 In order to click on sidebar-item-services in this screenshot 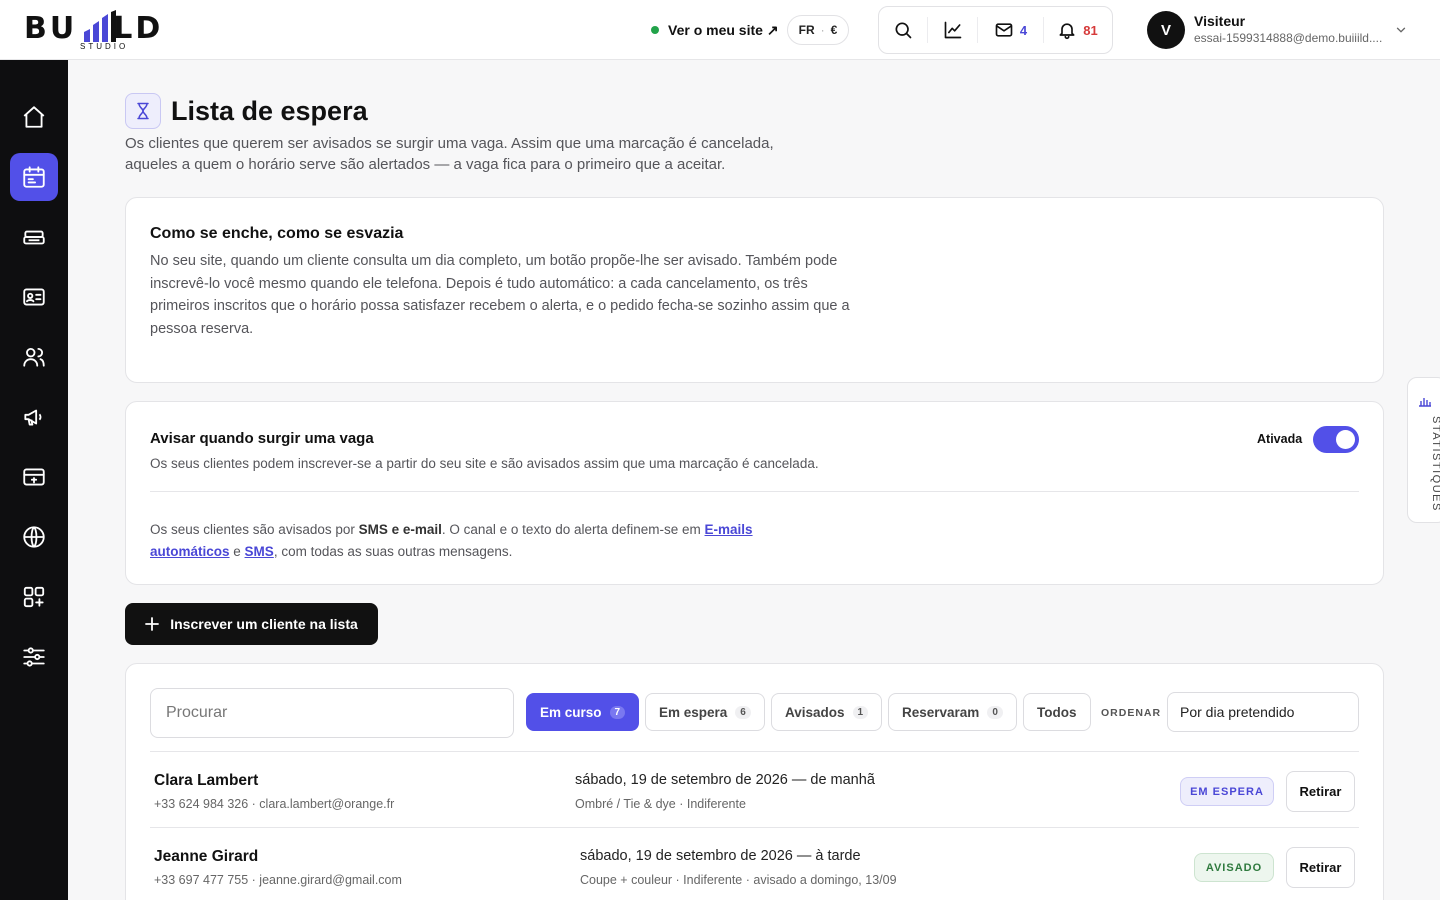, I will do `click(34, 237)`.